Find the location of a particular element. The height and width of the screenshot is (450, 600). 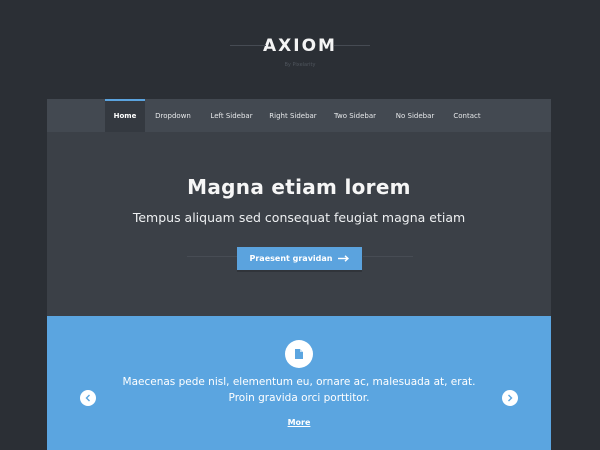

nav-item-contact: Contact is located at coordinates (467, 115).